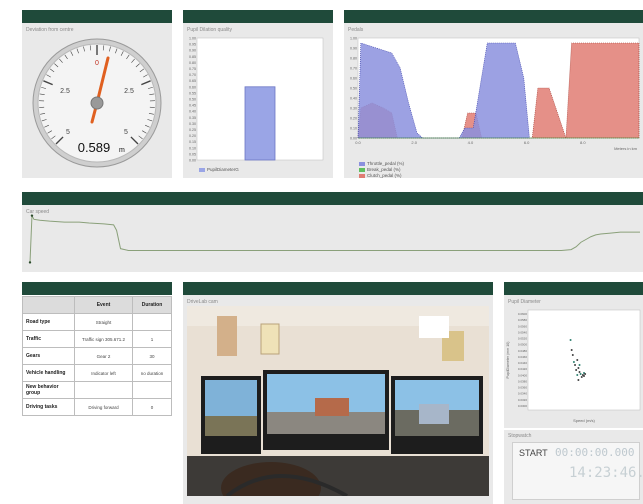  What do you see at coordinates (523, 326) in the screenshot?
I see `y-tick-label: 0.0560` at bounding box center [523, 326].